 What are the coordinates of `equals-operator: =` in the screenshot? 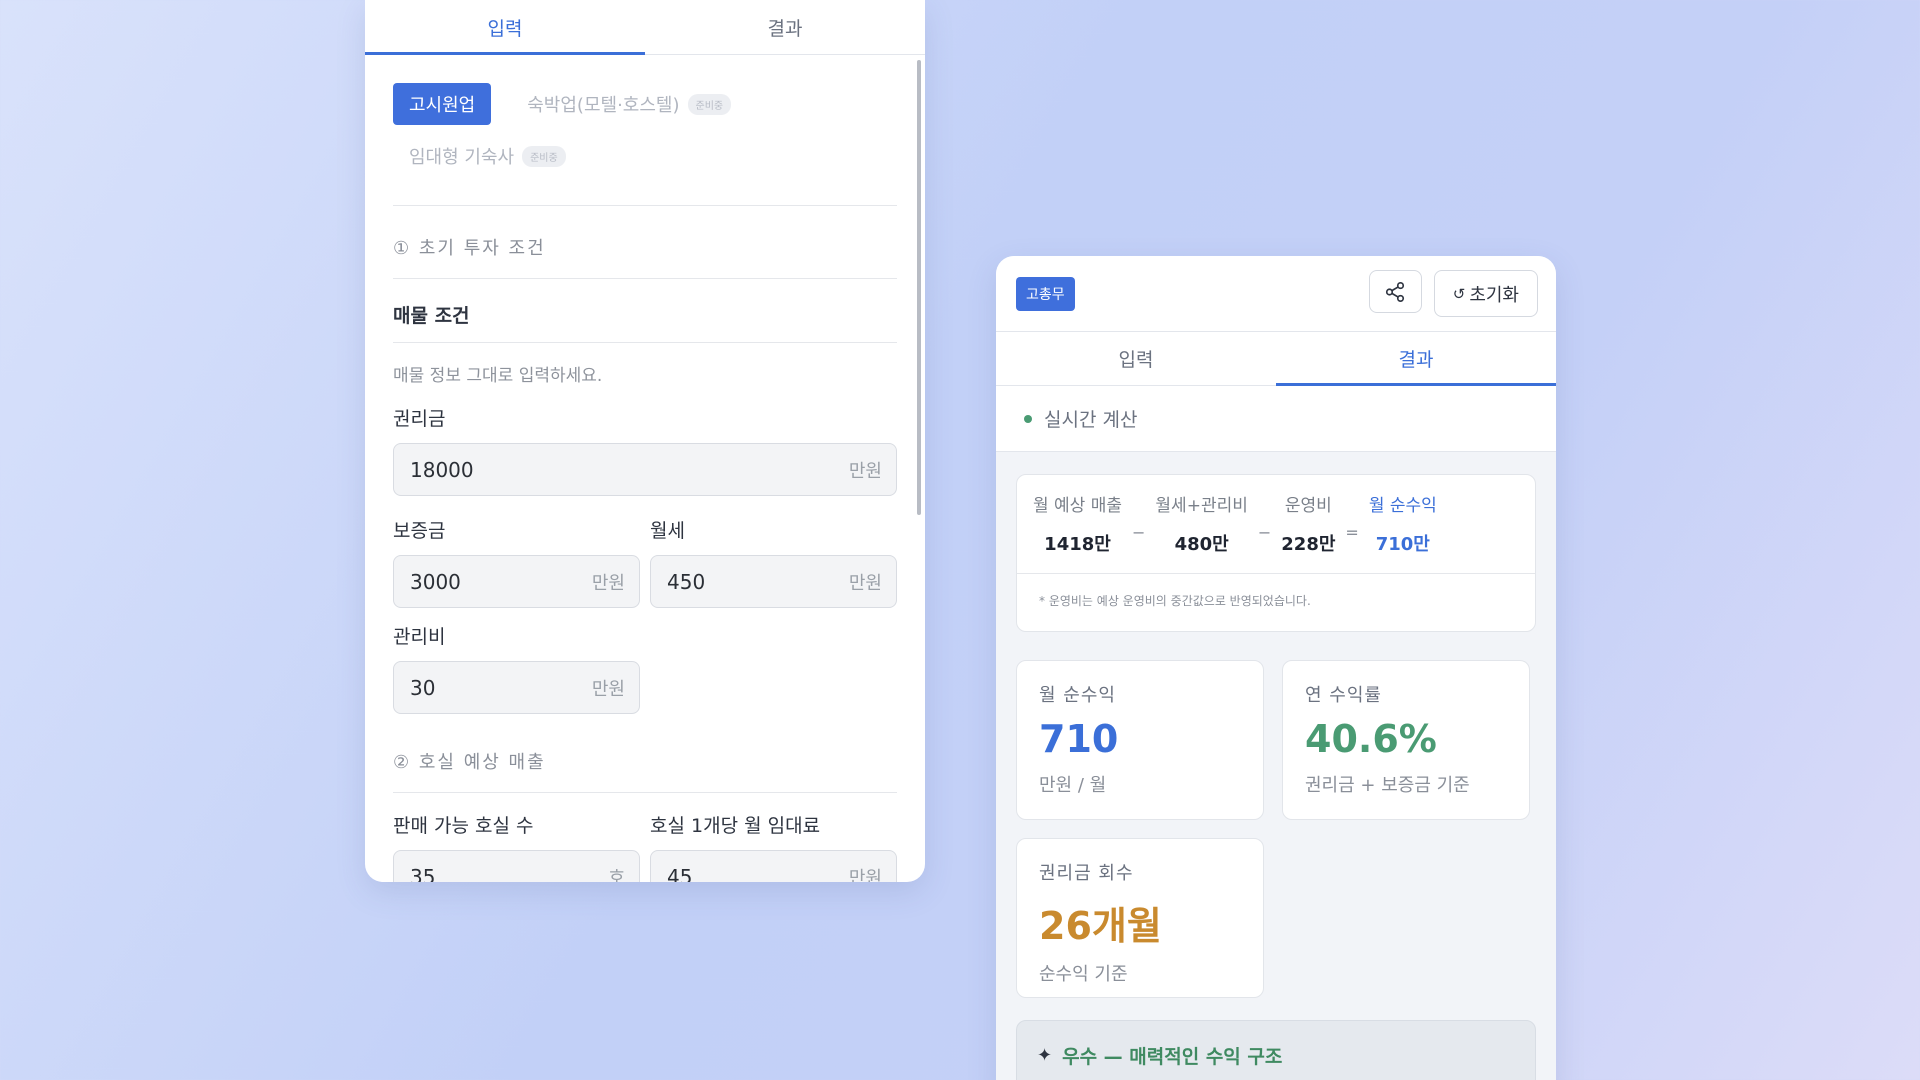 It's located at (1352, 532).